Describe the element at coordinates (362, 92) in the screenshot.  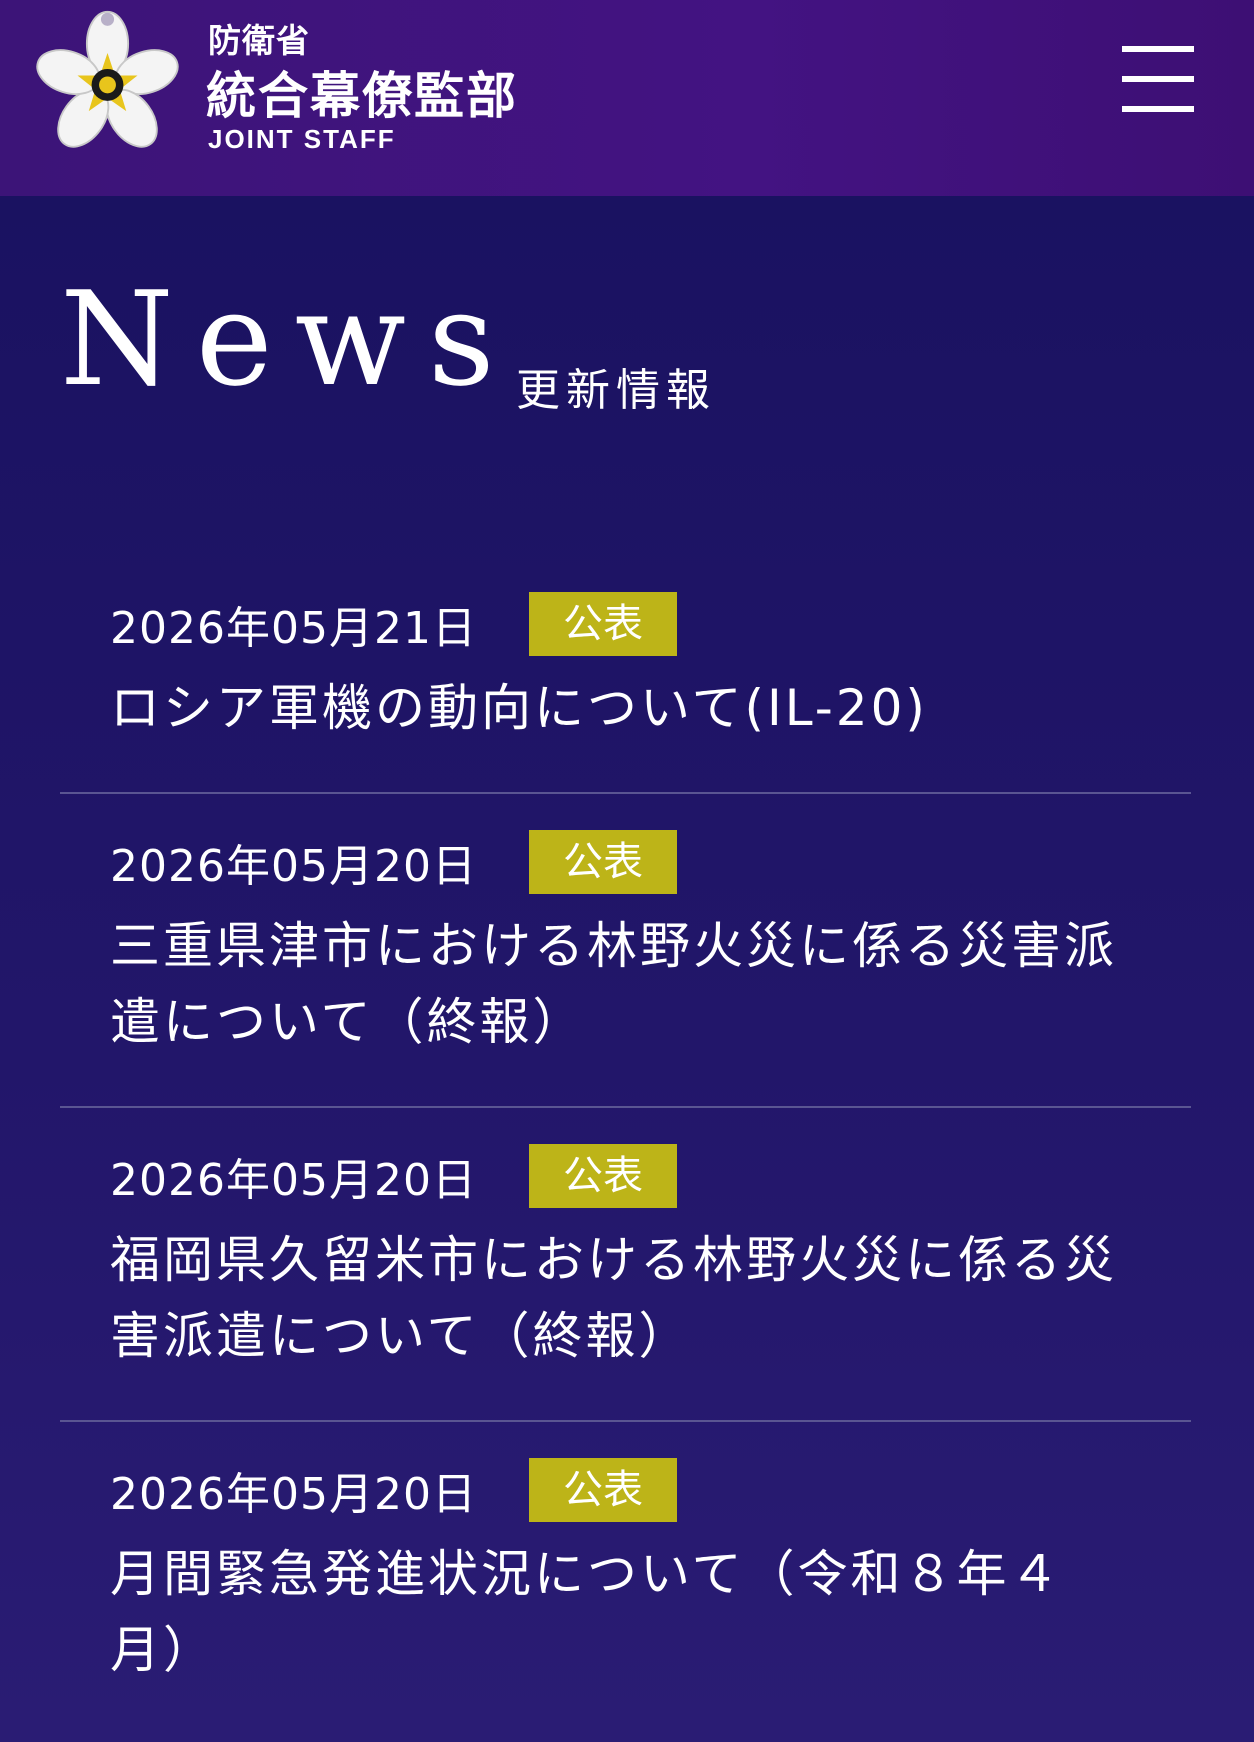
I see `organization-name: 統合幕僚監部` at that location.